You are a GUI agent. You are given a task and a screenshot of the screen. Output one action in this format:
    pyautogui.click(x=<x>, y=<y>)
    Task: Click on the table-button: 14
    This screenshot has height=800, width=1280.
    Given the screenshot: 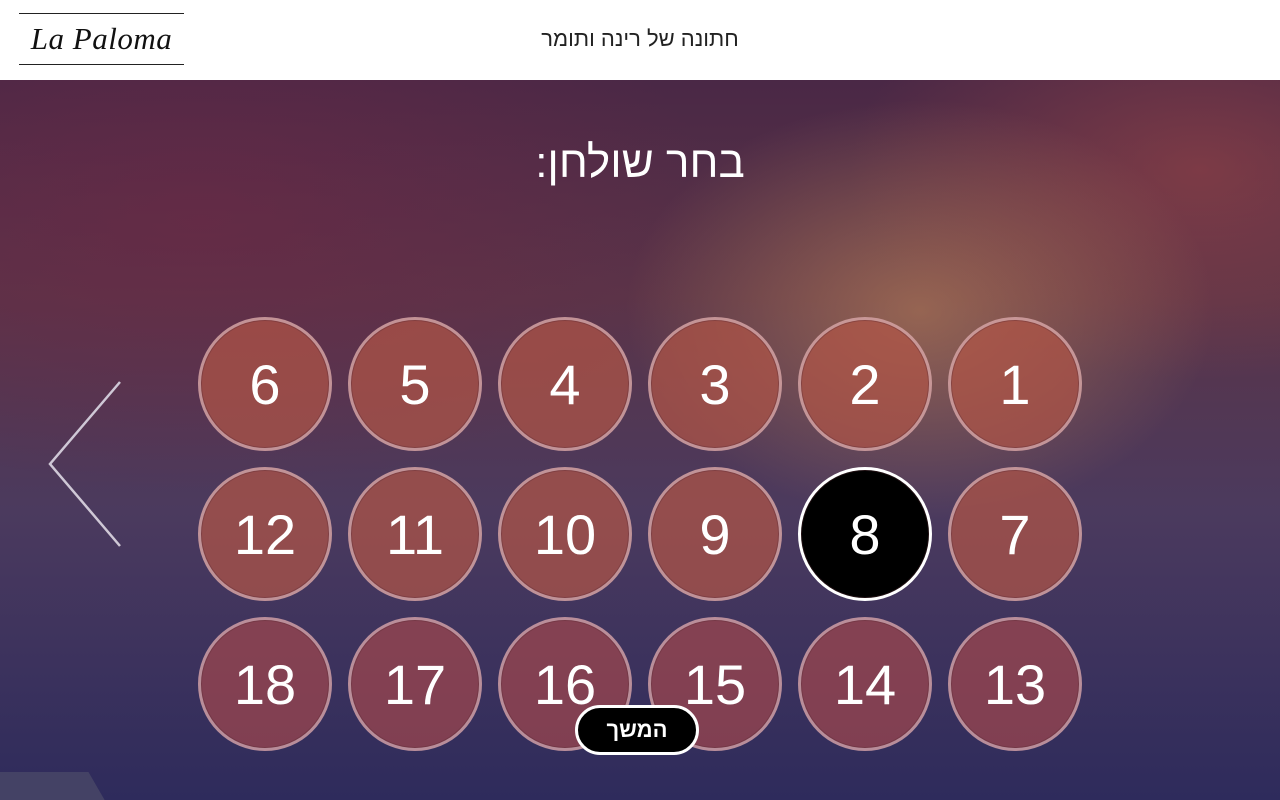 What is the action you would take?
    pyautogui.click(x=865, y=684)
    